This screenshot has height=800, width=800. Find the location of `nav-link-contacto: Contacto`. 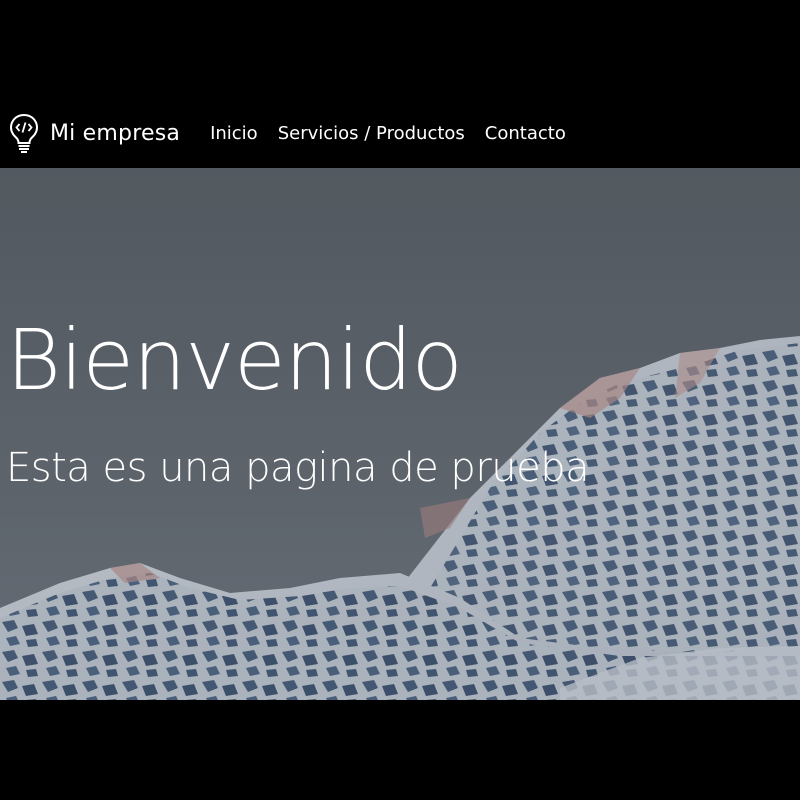

nav-link-contacto: Contacto is located at coordinates (525, 133).